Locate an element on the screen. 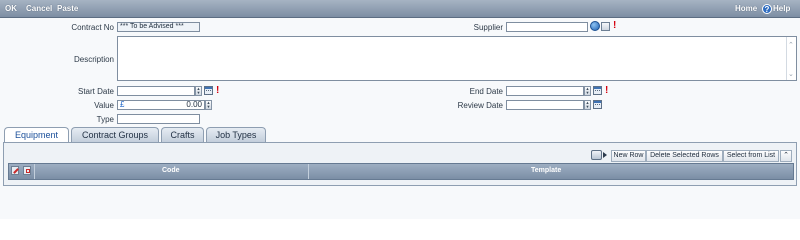 Image resolution: width=800 pixels, height=240 pixels. review-date-input is located at coordinates (545, 105).